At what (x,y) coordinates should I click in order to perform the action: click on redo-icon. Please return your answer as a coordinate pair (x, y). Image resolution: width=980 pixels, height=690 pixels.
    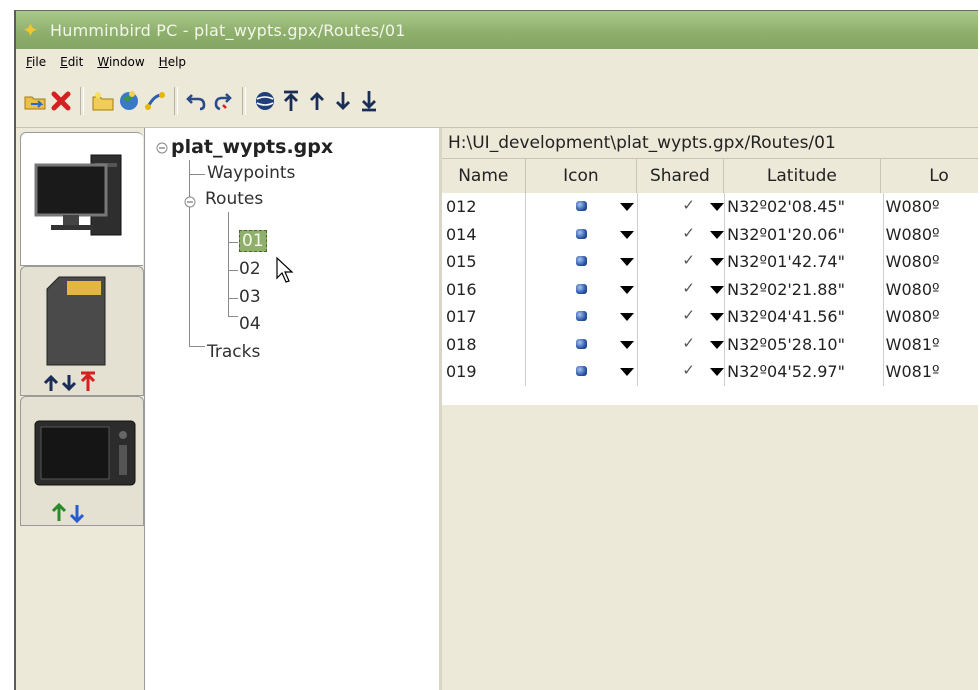
    Looking at the image, I should click on (223, 101).